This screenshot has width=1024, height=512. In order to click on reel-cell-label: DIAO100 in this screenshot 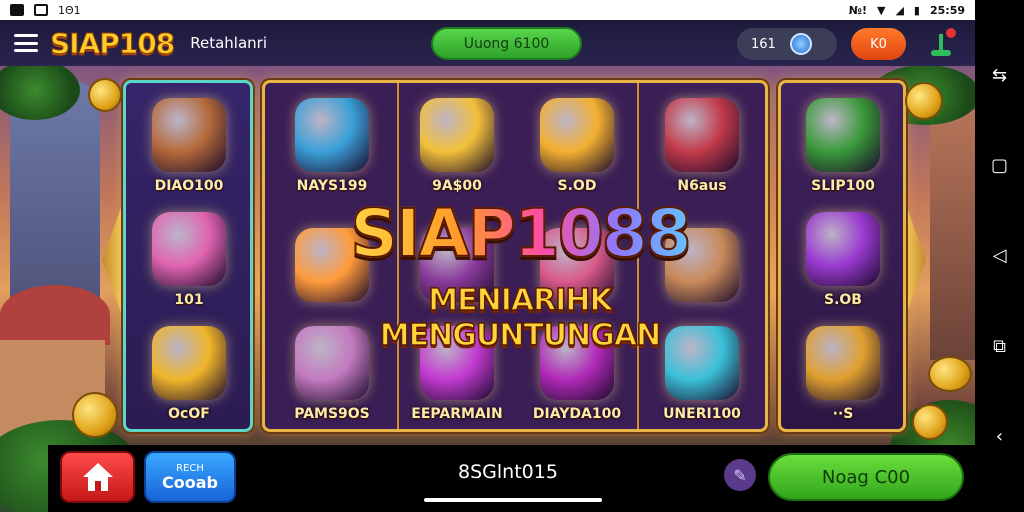, I will do `click(189, 186)`.